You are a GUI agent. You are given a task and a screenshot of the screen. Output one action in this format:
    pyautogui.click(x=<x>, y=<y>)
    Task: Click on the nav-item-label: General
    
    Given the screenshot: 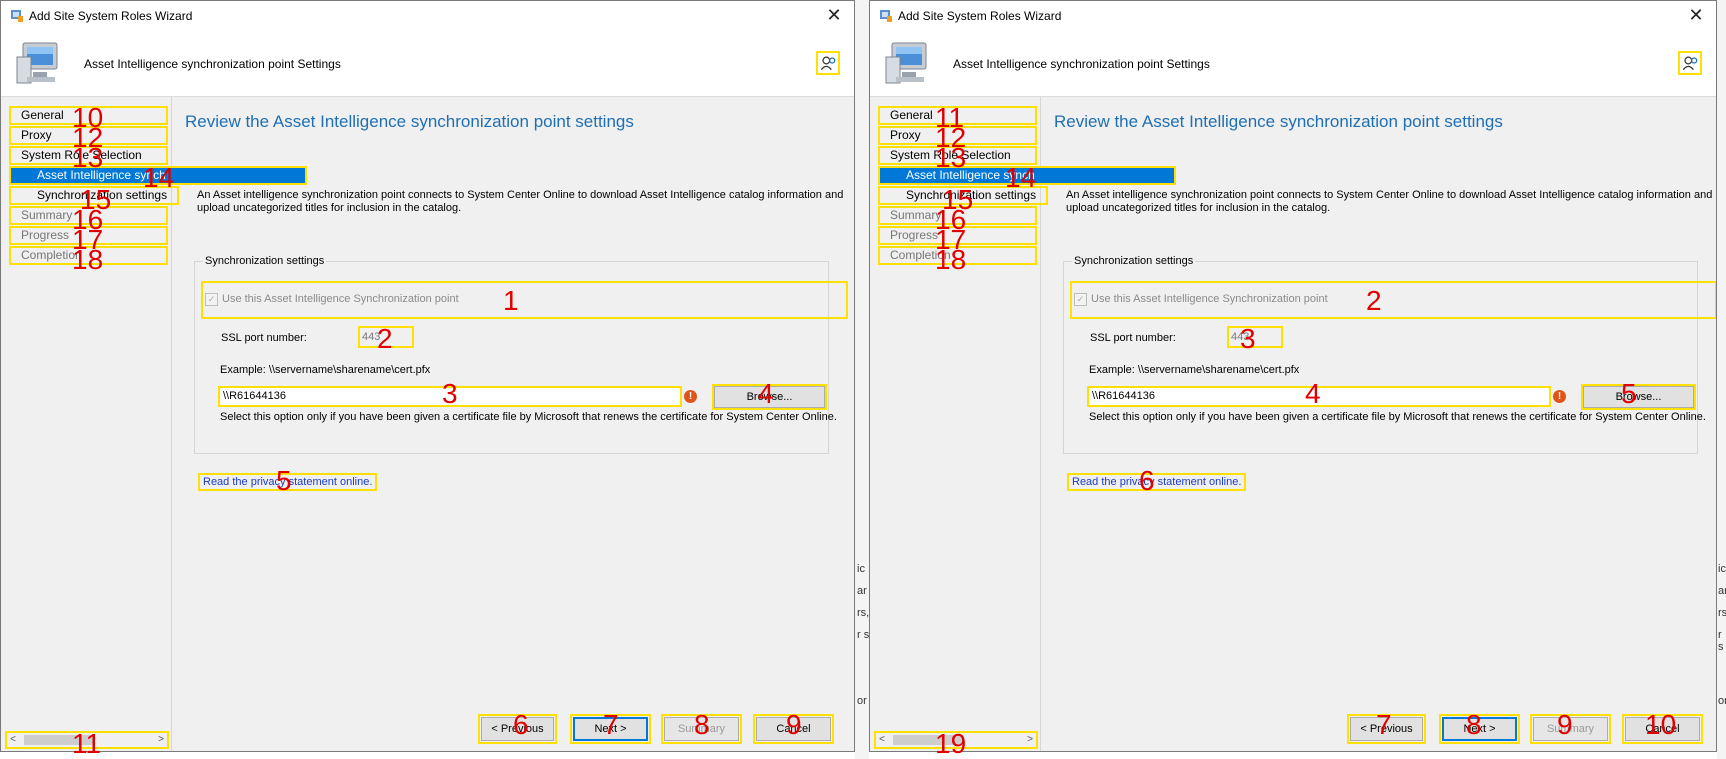 What is the action you would take?
    pyautogui.click(x=911, y=115)
    